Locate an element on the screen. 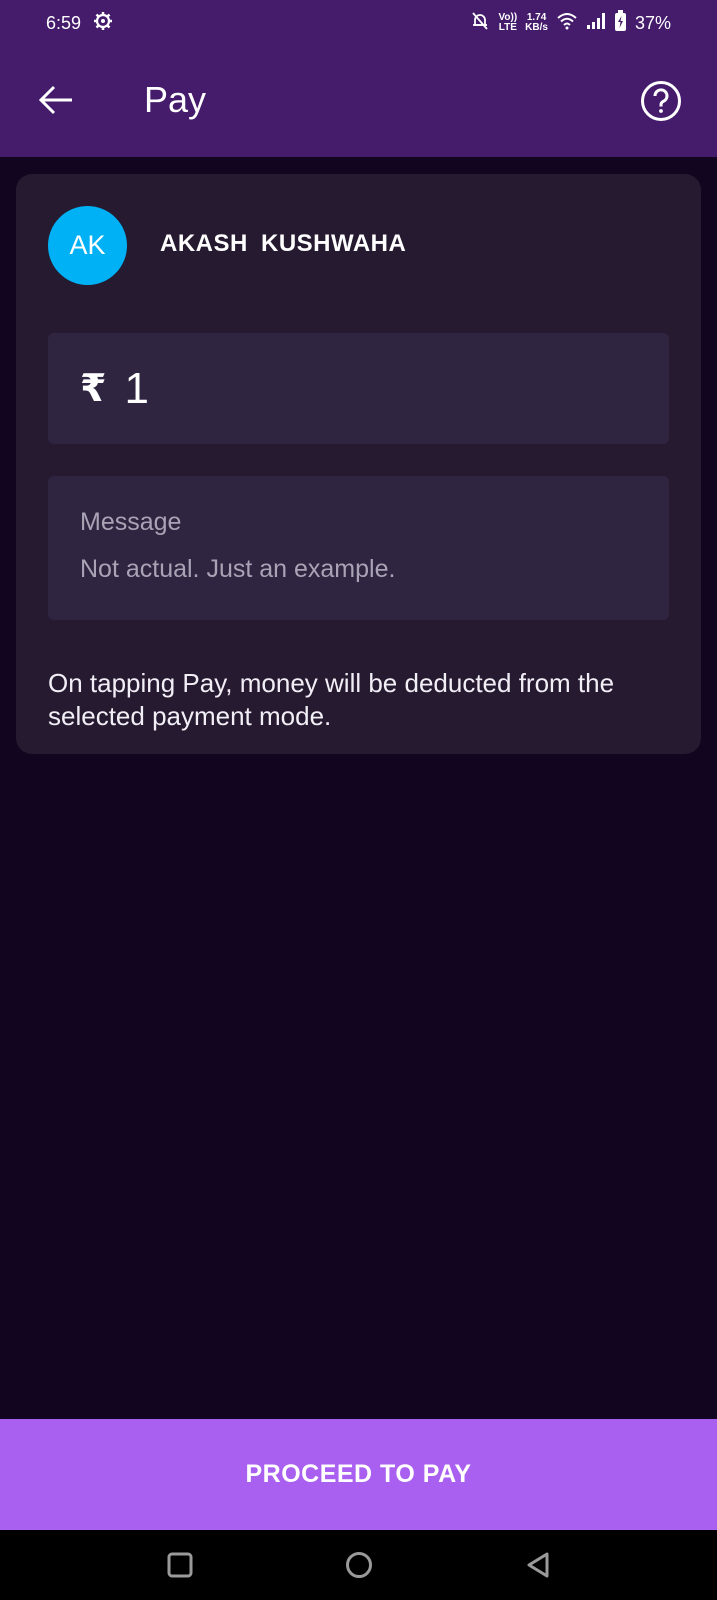 Image resolution: width=717 pixels, height=1600 pixels. wifi-icon is located at coordinates (567, 23).